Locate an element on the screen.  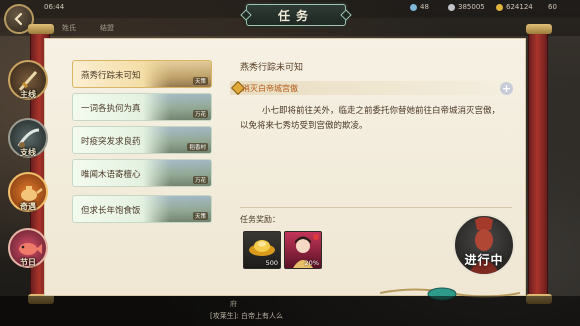
gold-ingot-icon is located at coordinates (262, 248).